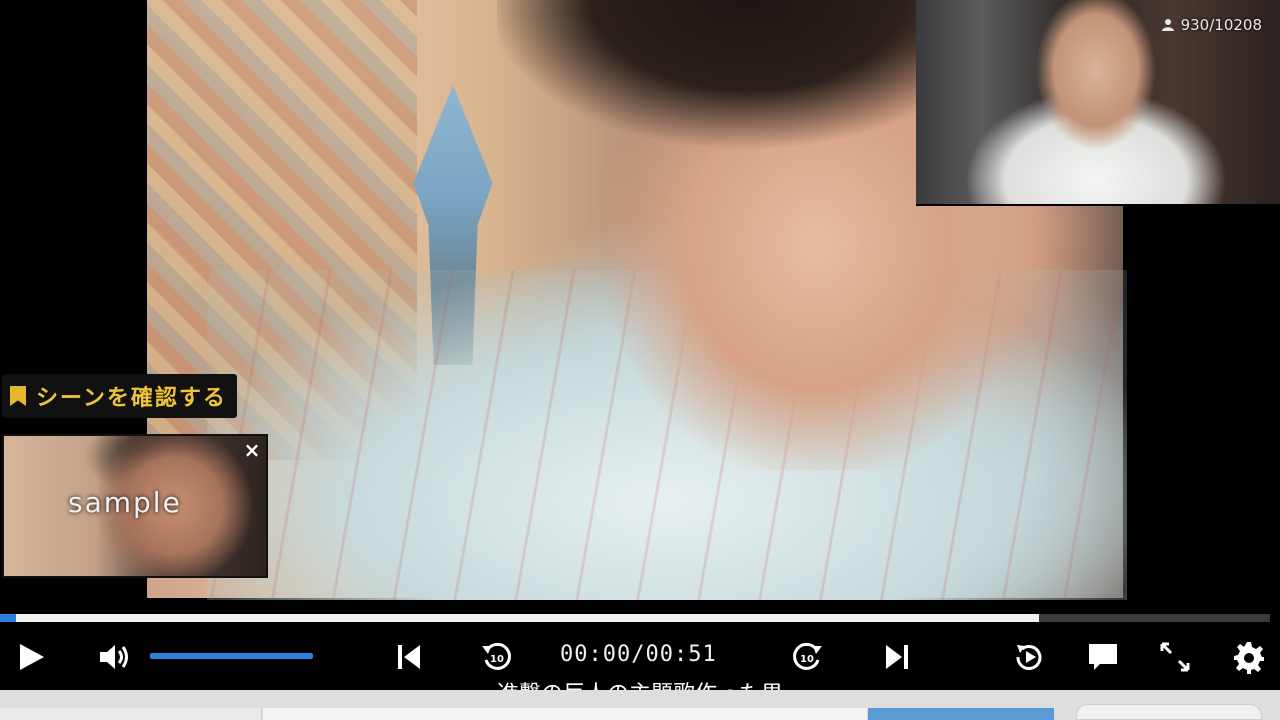 Image resolution: width=1280 pixels, height=720 pixels. I want to click on viewer-count: 930/10208, so click(1211, 25).